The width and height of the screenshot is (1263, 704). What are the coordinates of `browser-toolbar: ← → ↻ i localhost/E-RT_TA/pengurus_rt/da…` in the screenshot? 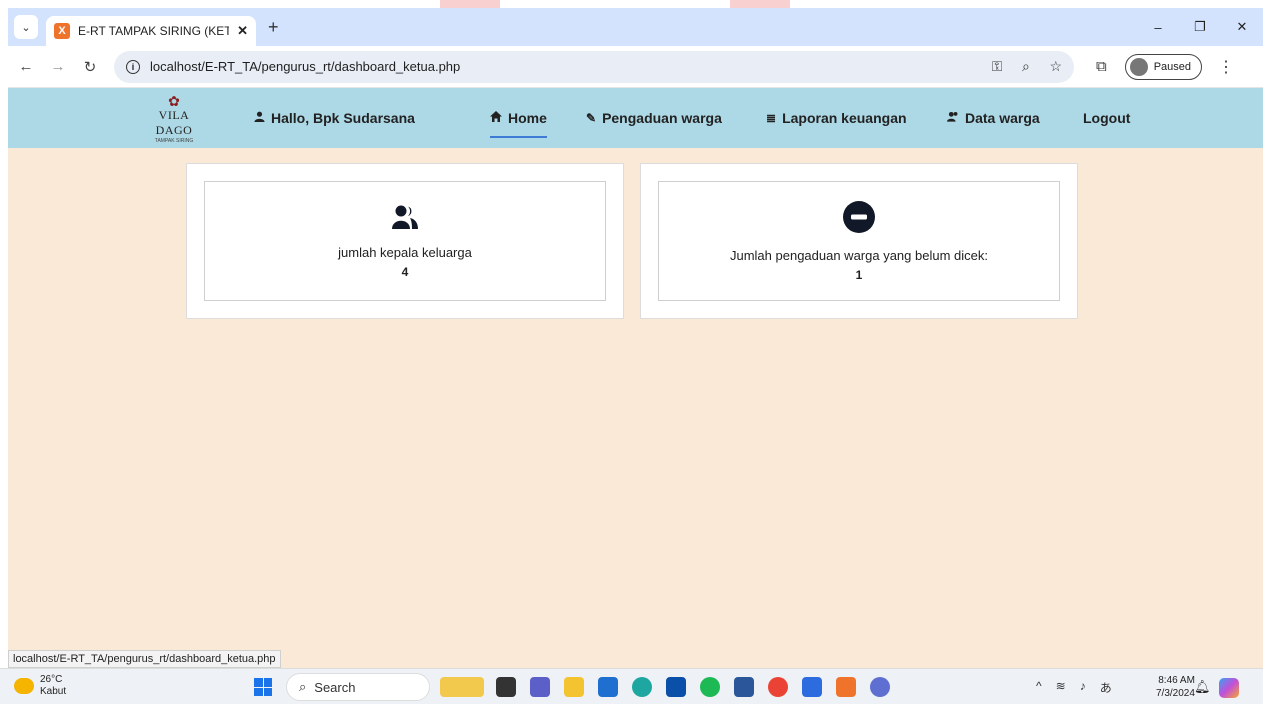 It's located at (635, 67).